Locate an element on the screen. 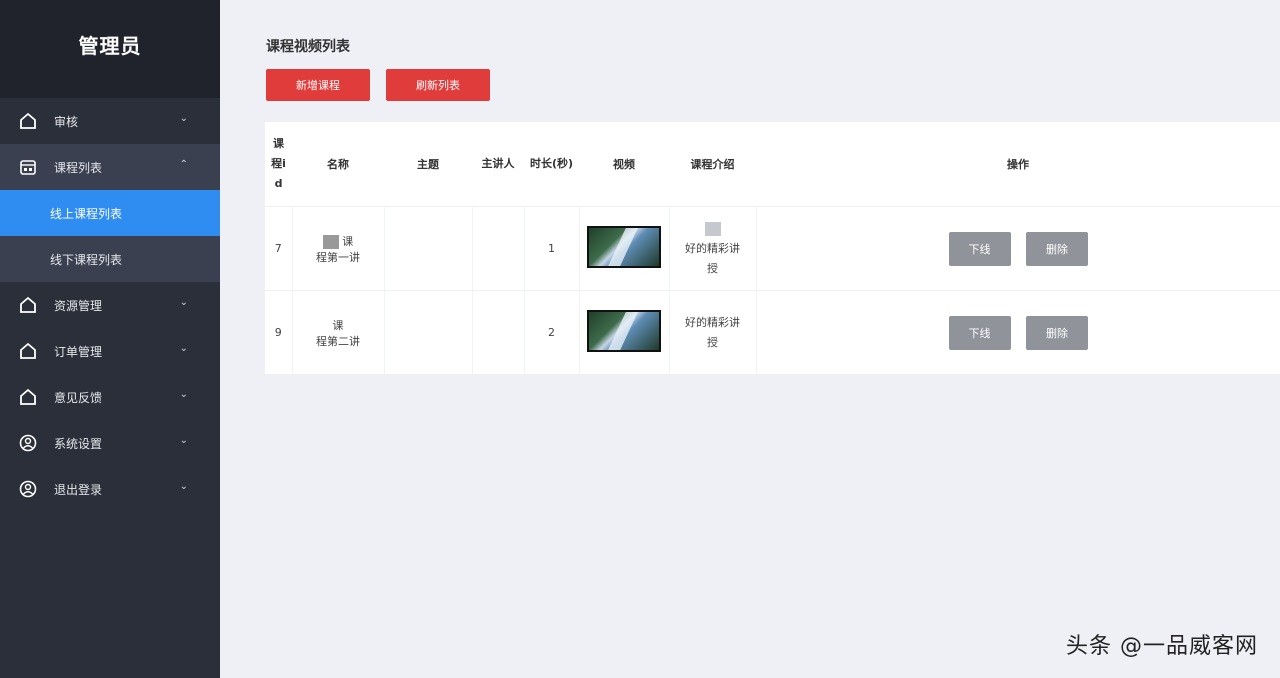 This screenshot has width=1280, height=678. col-header-name: 名称 is located at coordinates (338, 164).